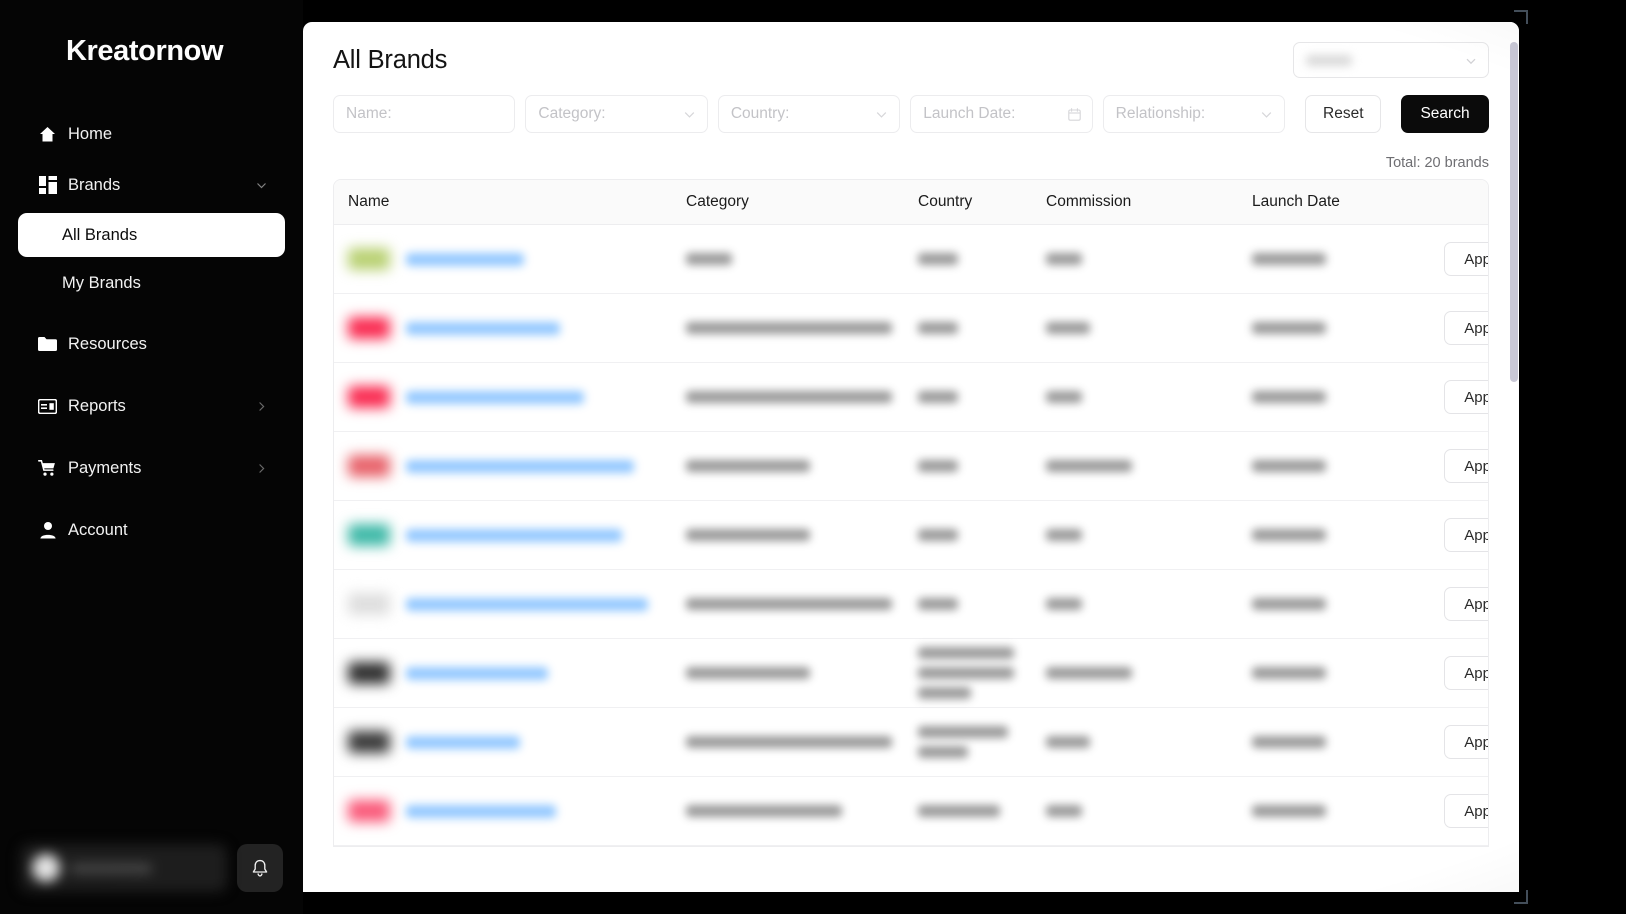  What do you see at coordinates (802, 202) in the screenshot?
I see `column-header-category: Category` at bounding box center [802, 202].